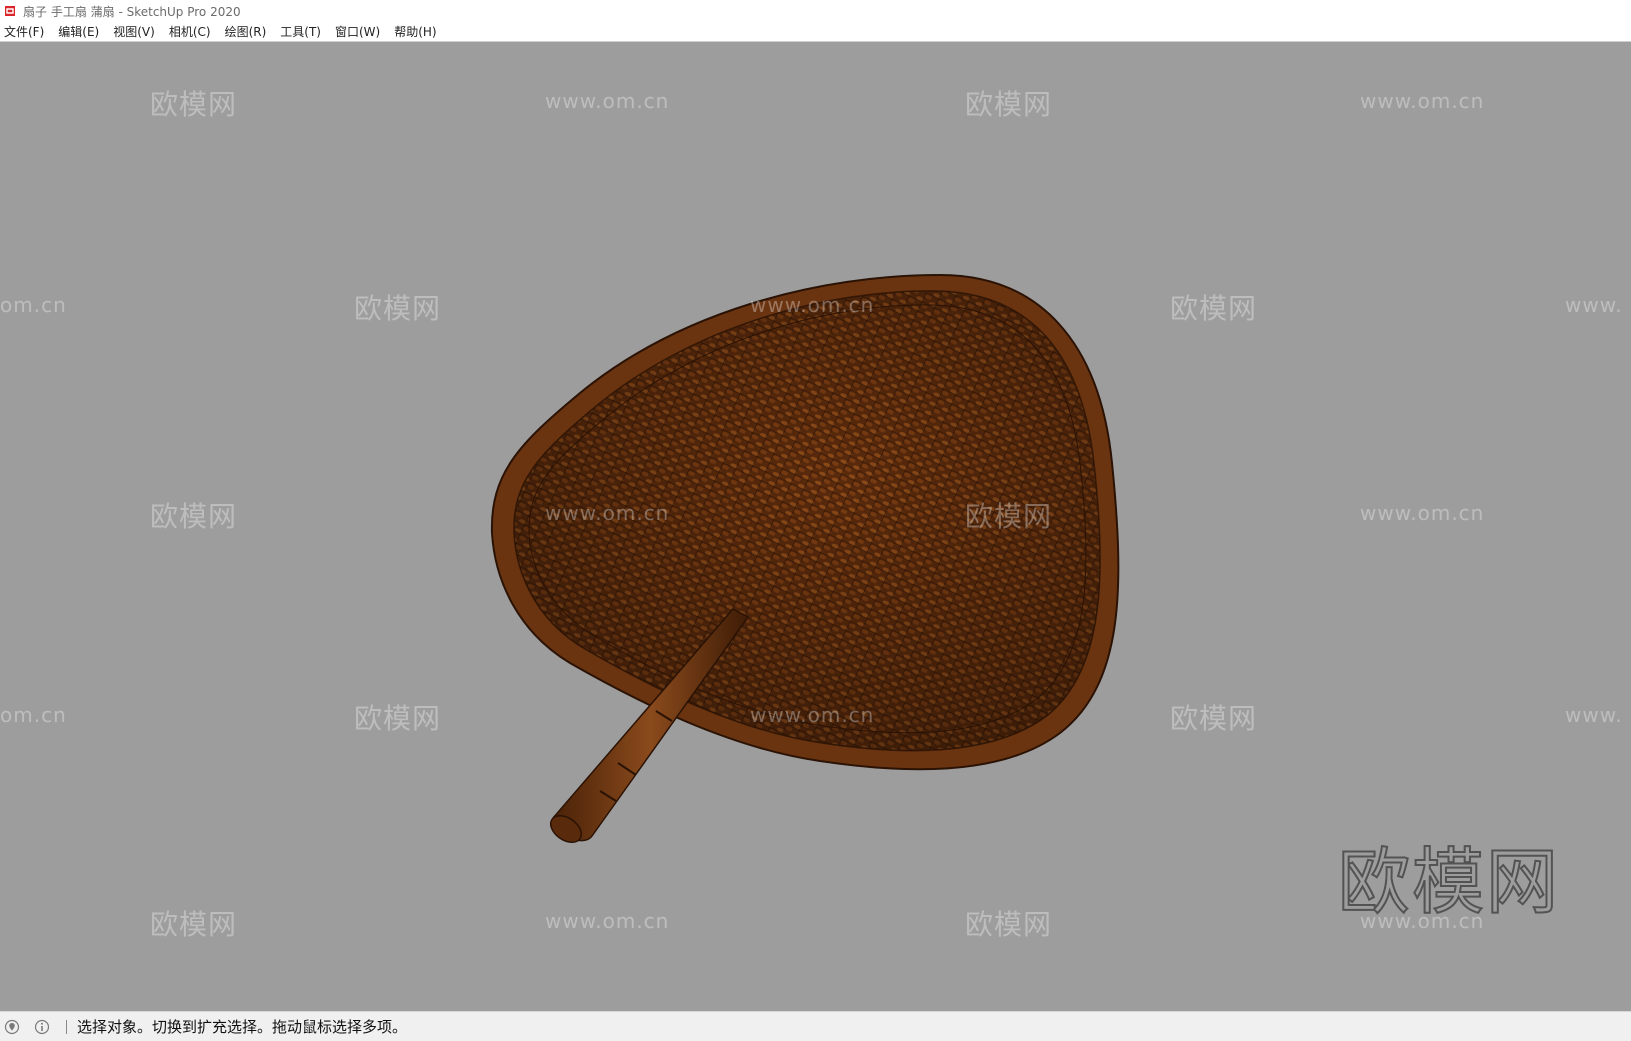  Describe the element at coordinates (12, 1027) in the screenshot. I see `geo-location-icon` at that location.